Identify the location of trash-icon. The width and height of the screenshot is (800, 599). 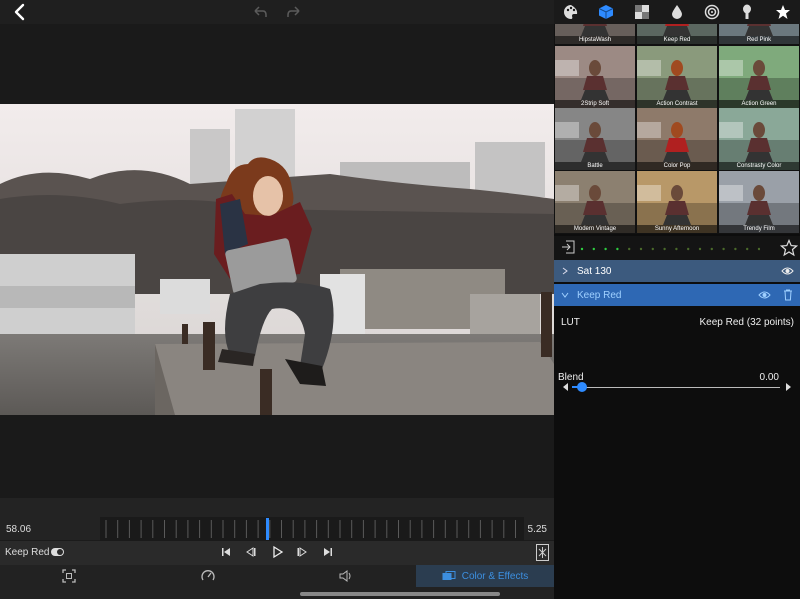
(788, 295).